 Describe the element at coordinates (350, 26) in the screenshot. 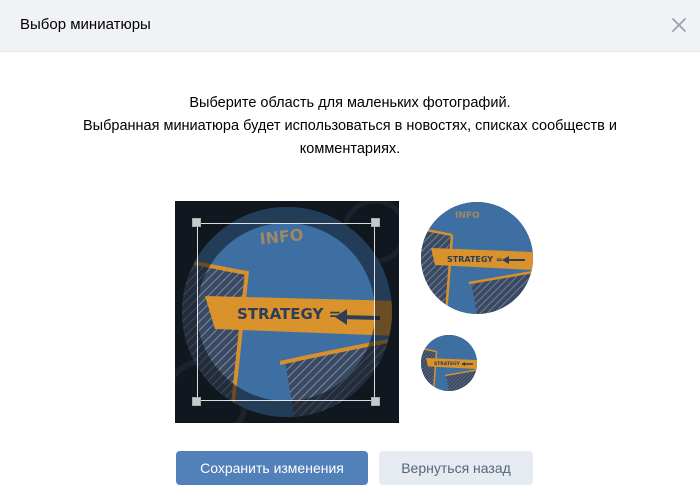

I see `dialog-header: Выбор миниатюры` at that location.